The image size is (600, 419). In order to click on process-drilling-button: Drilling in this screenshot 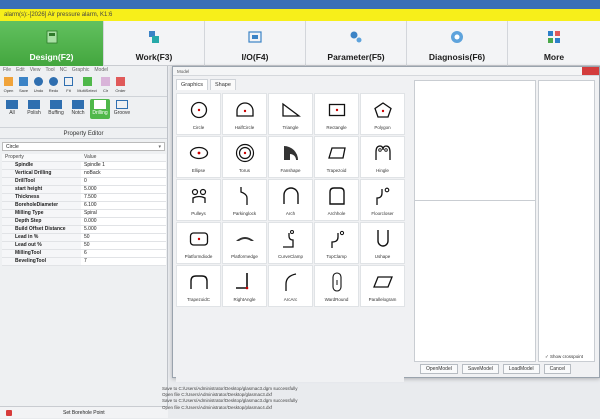, I will do `click(100, 109)`.